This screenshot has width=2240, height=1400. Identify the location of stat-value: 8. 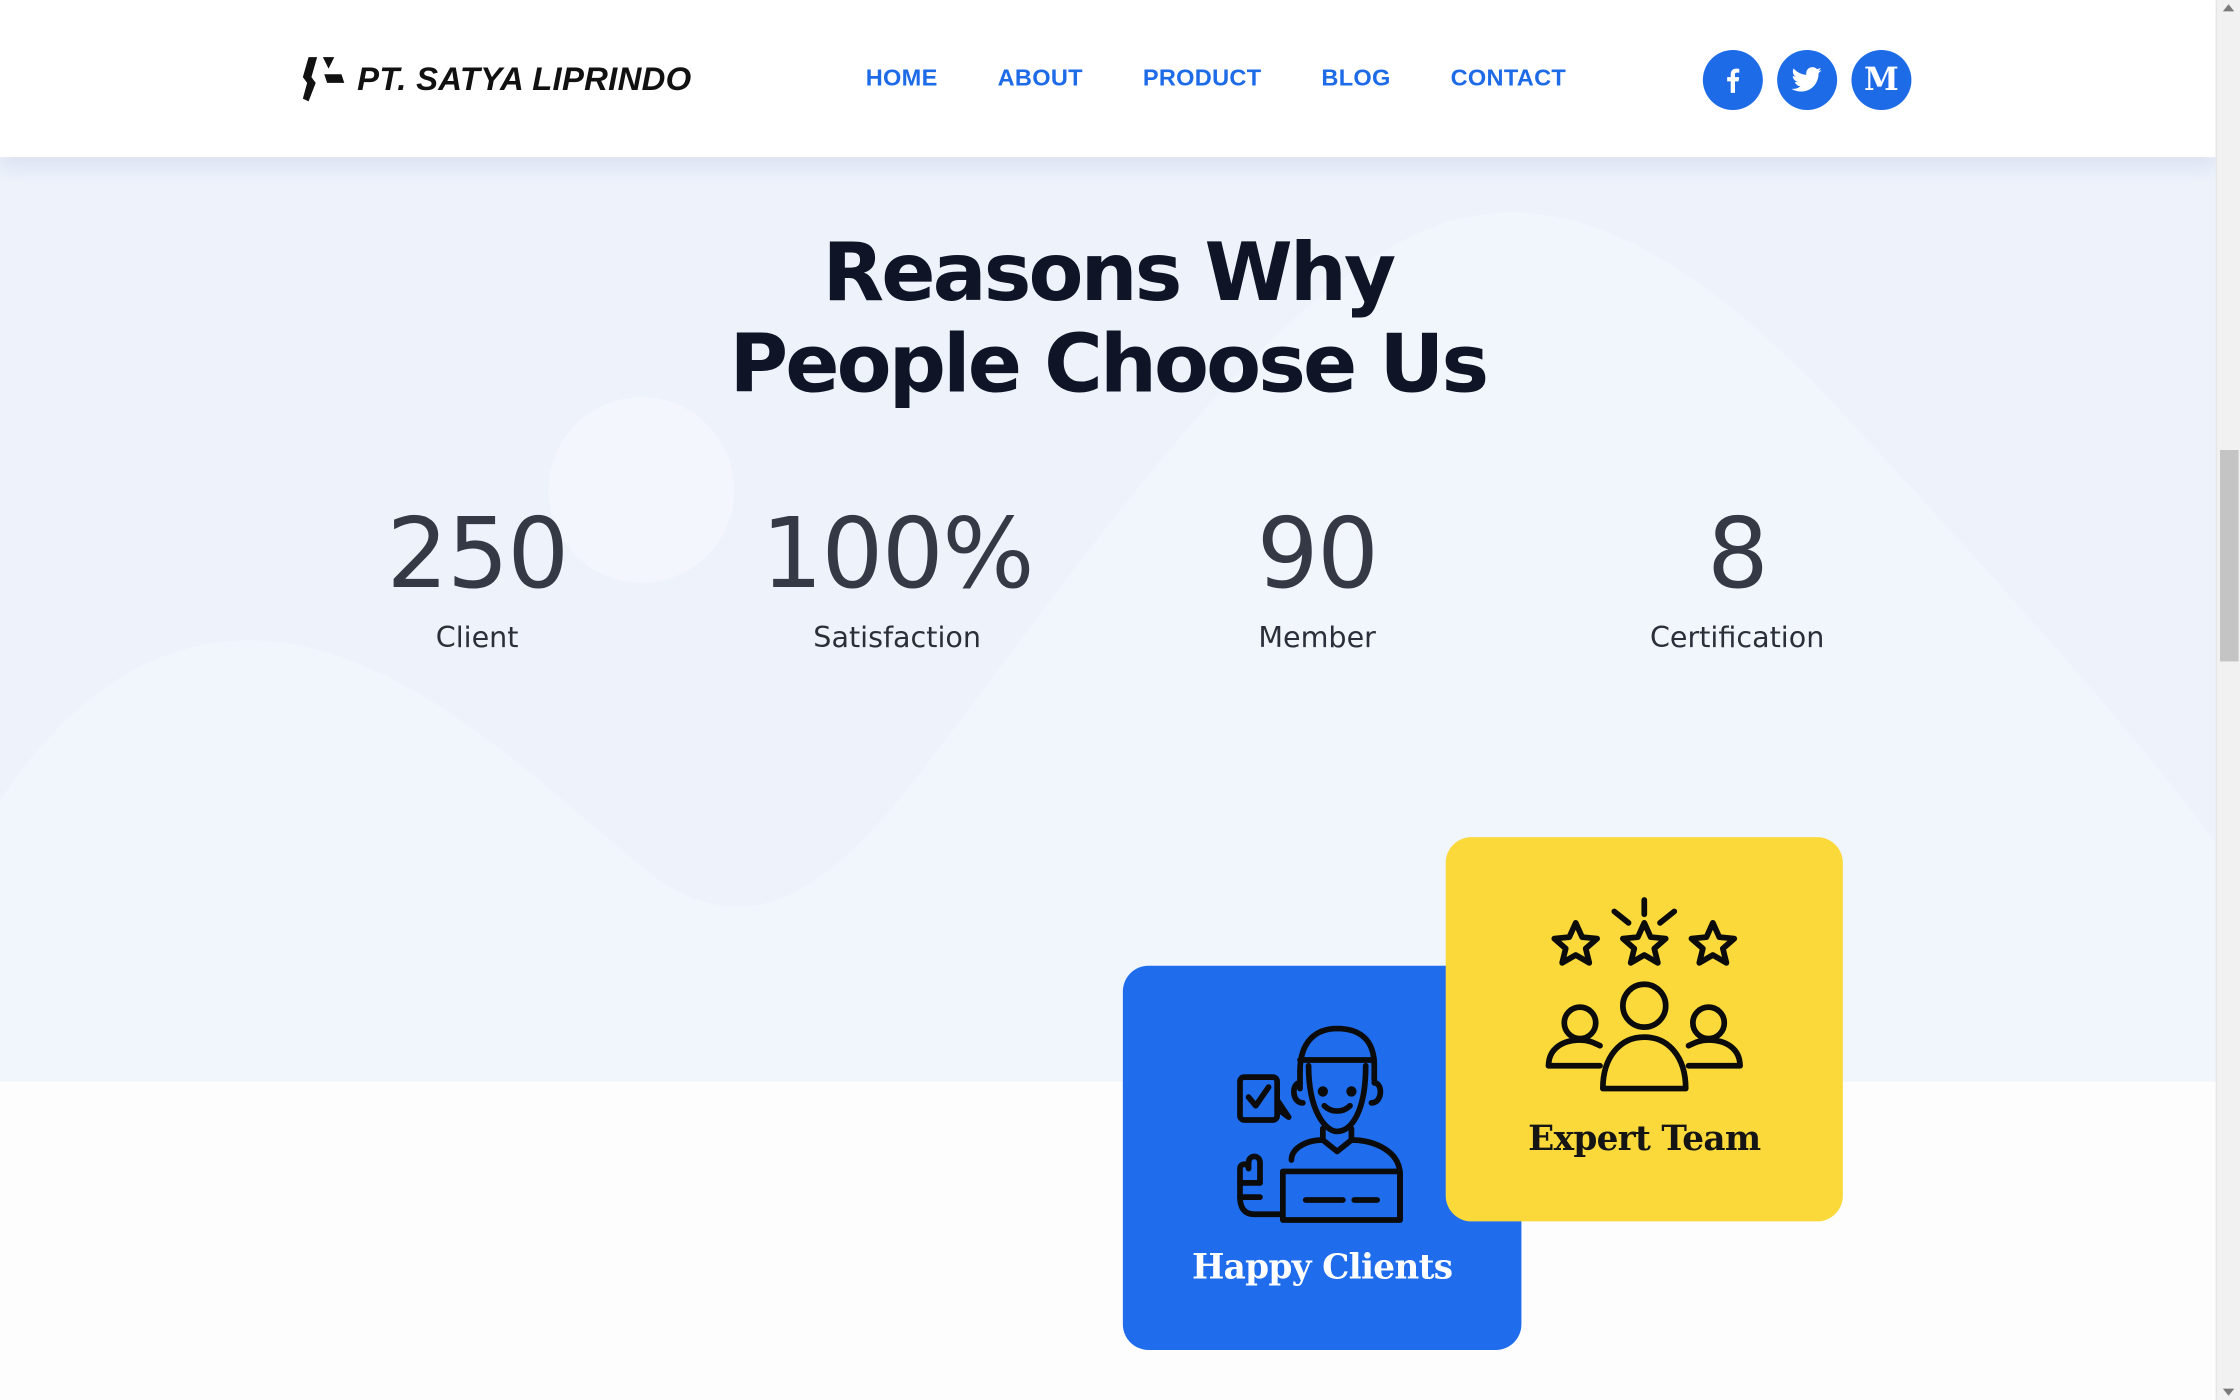
(1737, 555).